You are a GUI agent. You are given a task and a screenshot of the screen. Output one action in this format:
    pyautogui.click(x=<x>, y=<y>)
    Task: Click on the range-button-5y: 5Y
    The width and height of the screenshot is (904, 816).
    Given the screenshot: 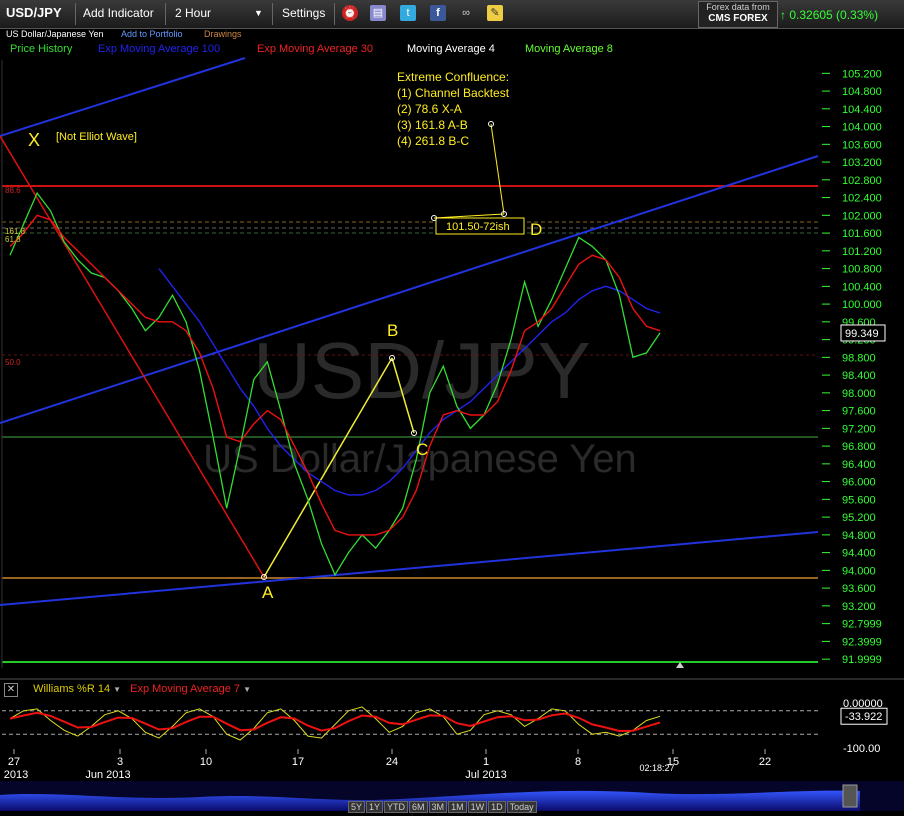 What is the action you would take?
    pyautogui.click(x=357, y=807)
    